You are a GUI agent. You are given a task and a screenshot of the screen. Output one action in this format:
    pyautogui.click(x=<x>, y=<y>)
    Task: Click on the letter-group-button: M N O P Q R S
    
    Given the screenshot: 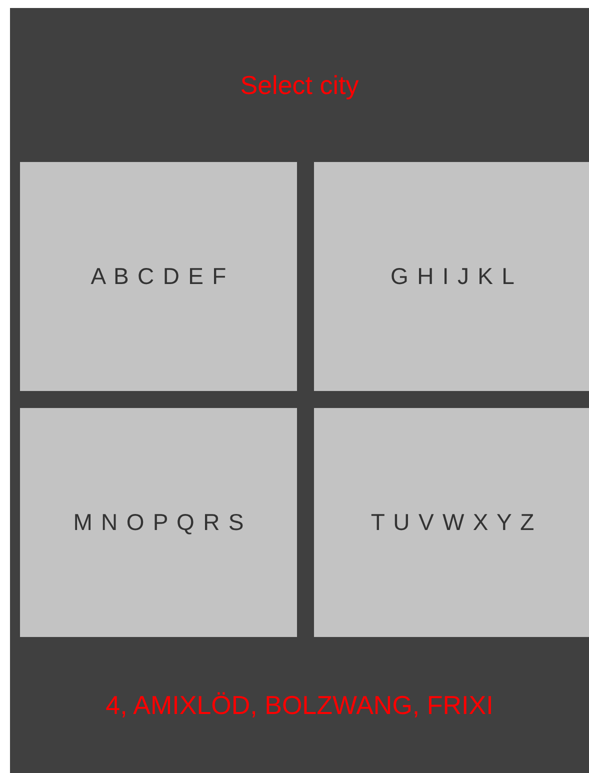 What is the action you would take?
    pyautogui.click(x=158, y=522)
    